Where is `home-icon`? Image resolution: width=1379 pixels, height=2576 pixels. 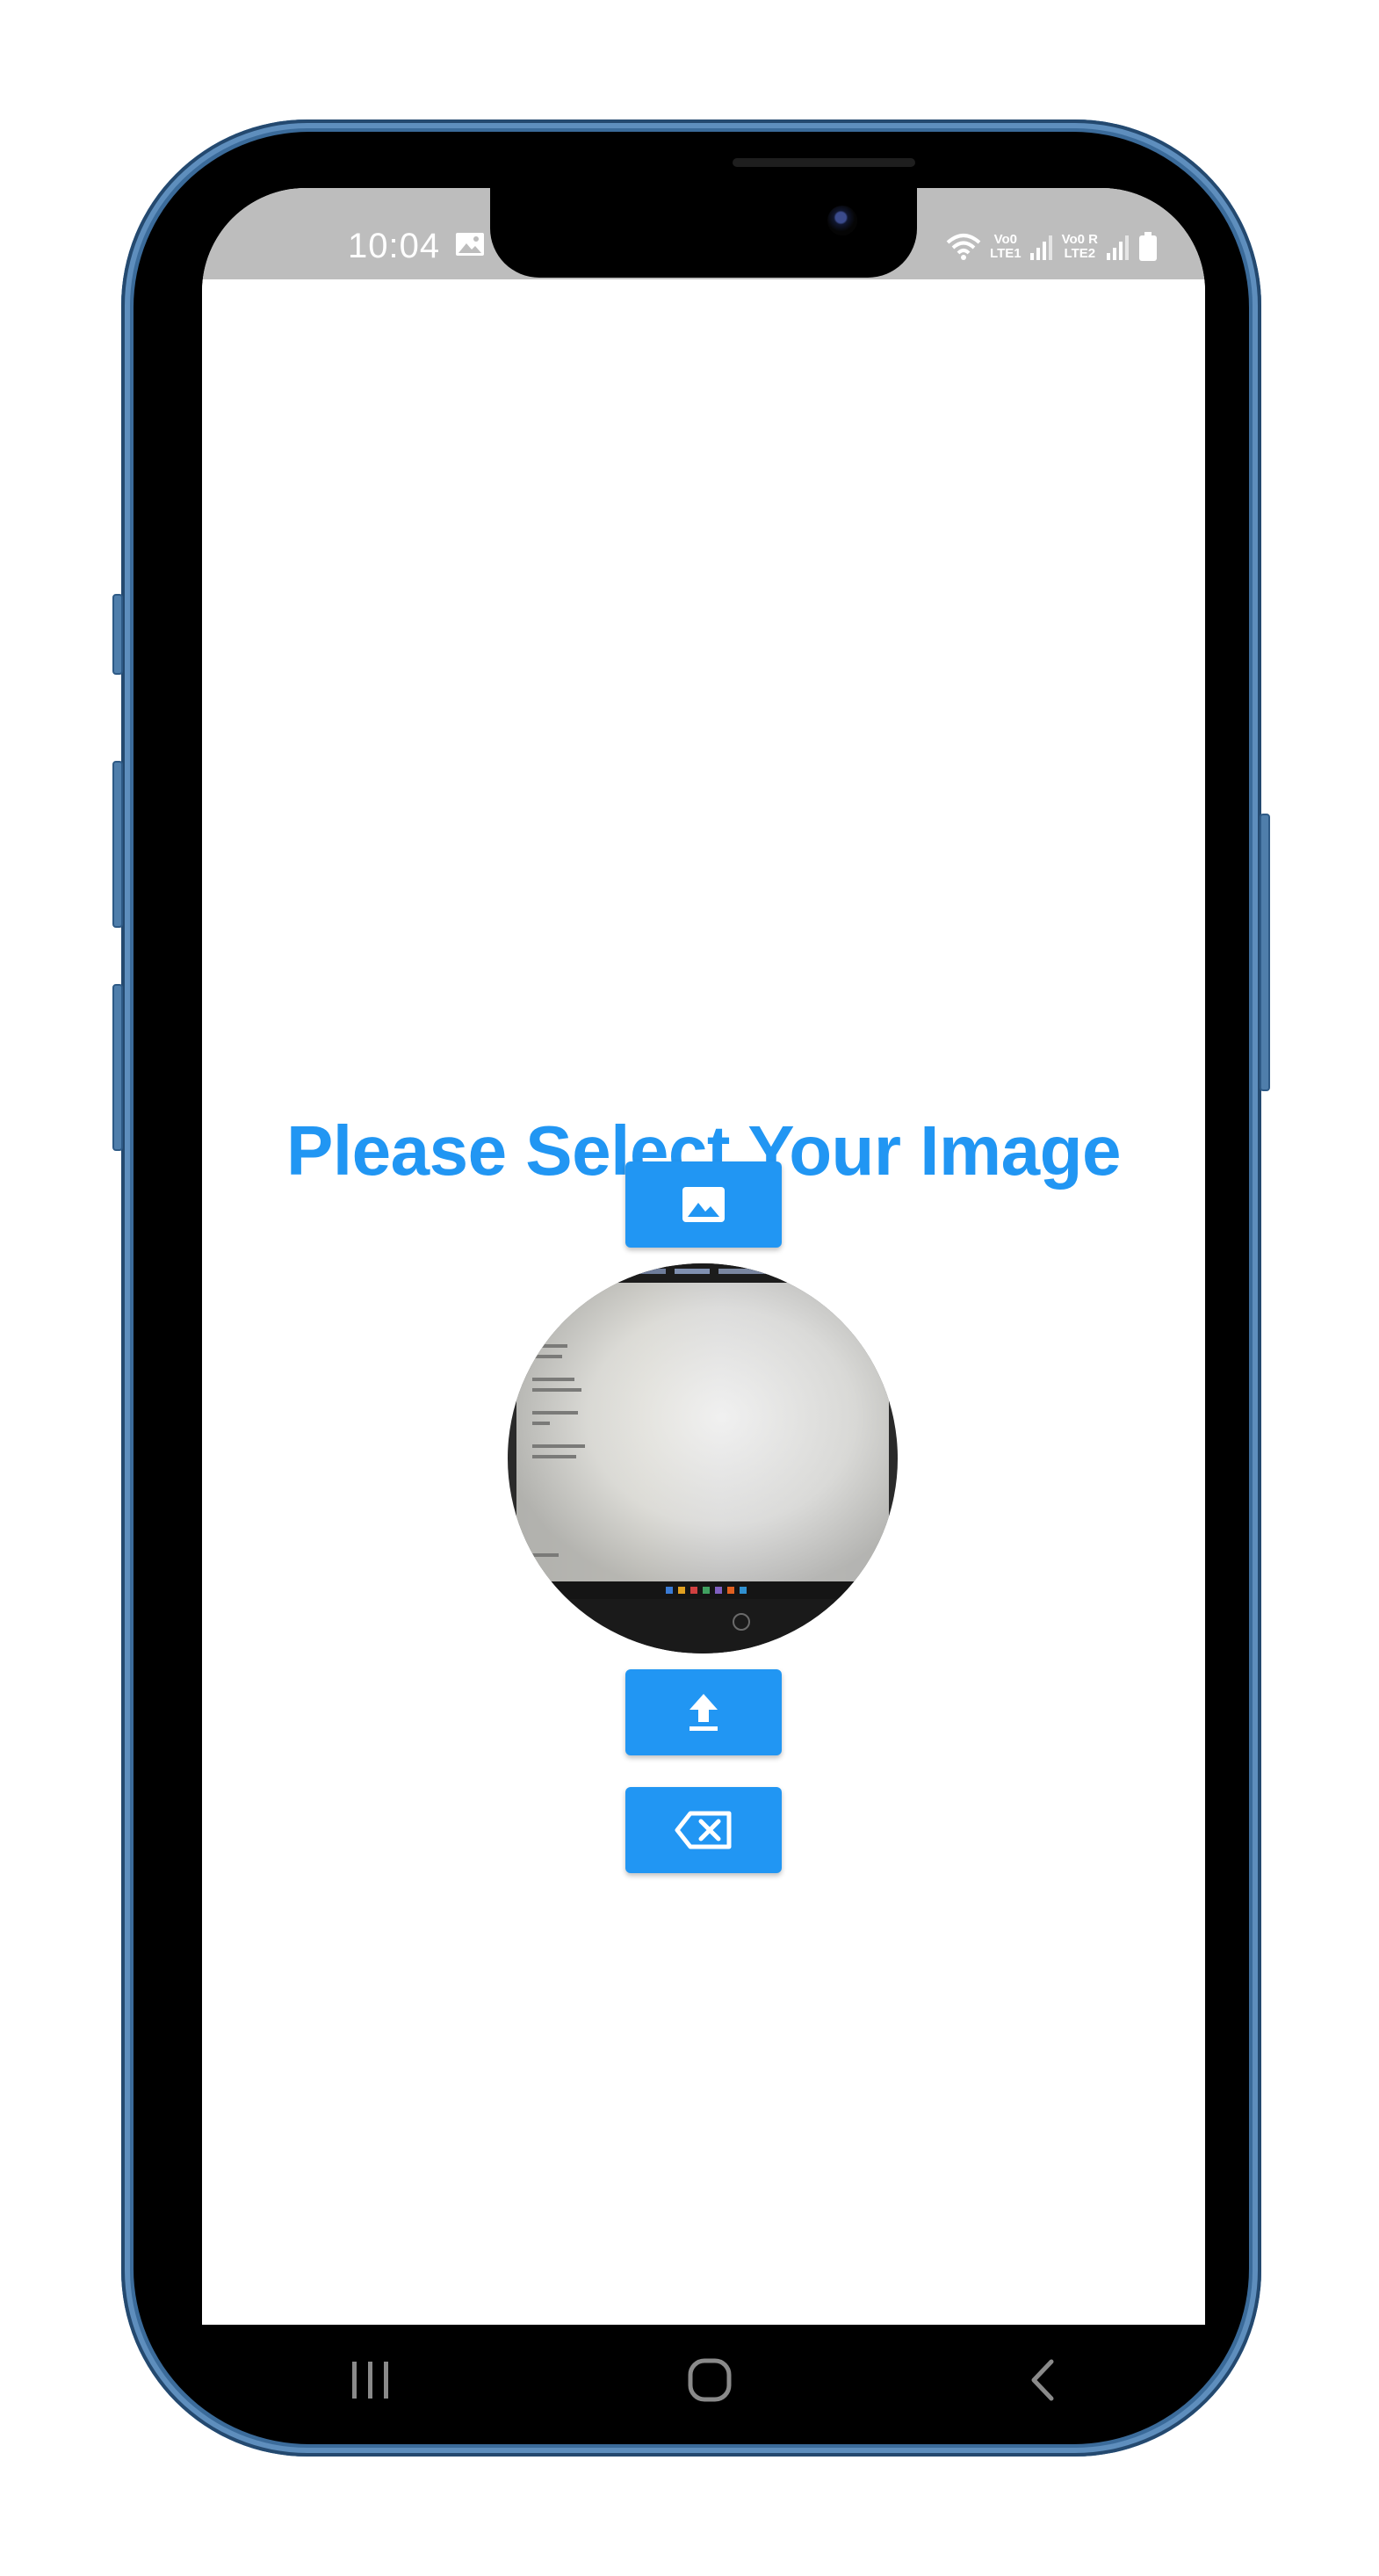 home-icon is located at coordinates (710, 2380).